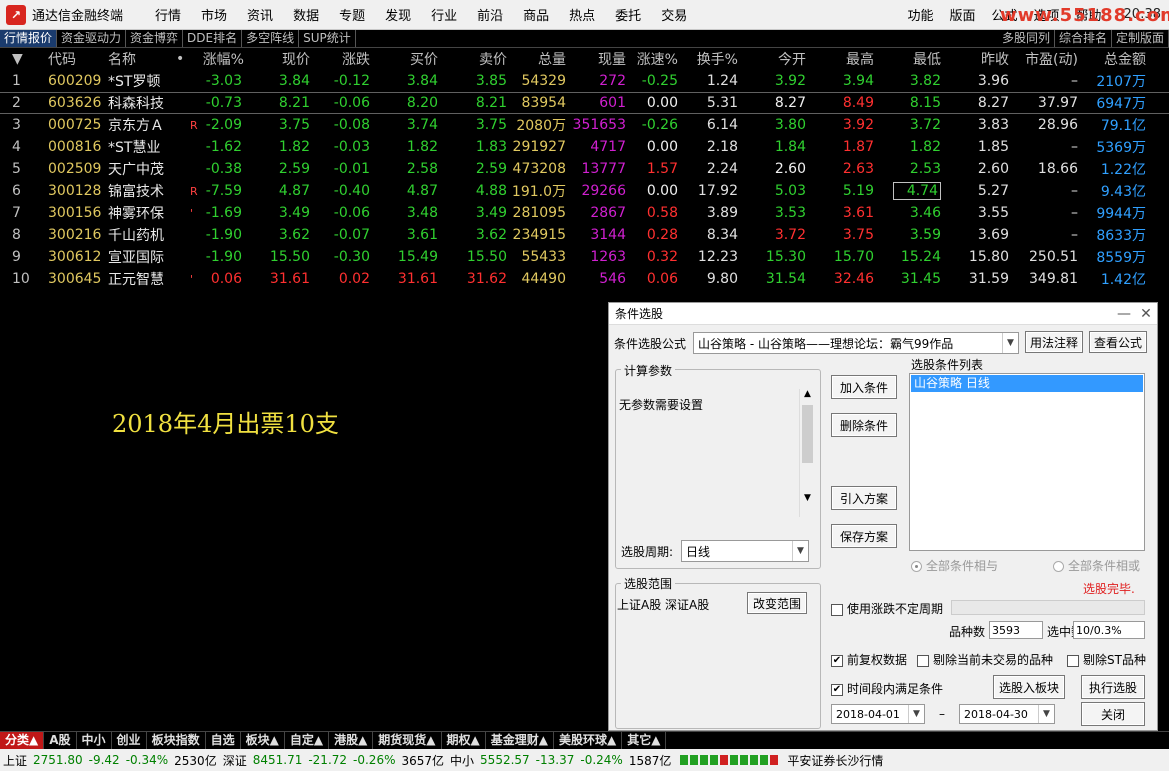 This screenshot has height=771, width=1169. I want to click on btab-other: 其它▲, so click(644, 740).